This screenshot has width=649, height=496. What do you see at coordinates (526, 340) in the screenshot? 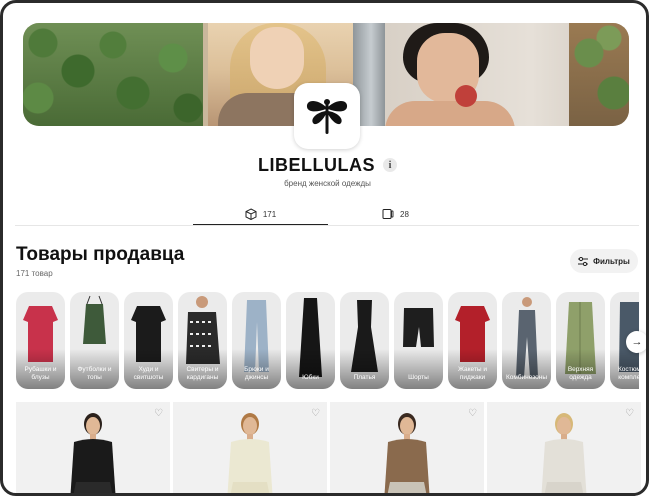
I see `category-card: Комбинезоны` at bounding box center [526, 340].